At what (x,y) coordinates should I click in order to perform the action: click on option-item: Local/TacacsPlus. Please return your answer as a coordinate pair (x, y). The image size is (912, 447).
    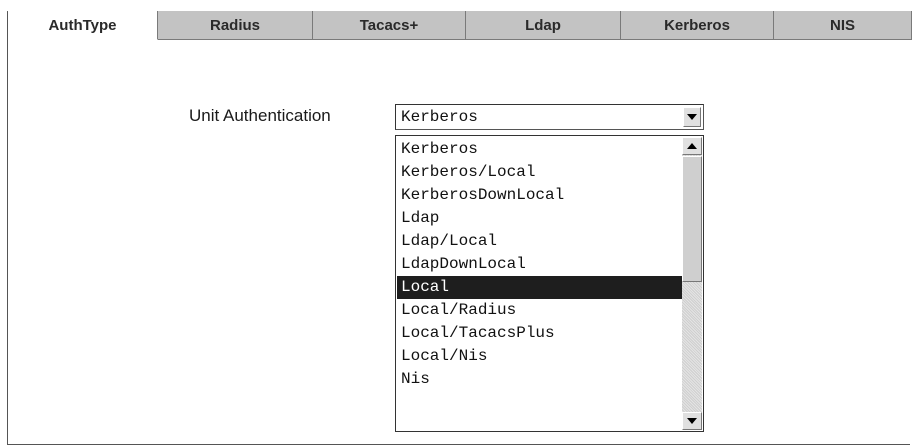
    Looking at the image, I should click on (539, 333).